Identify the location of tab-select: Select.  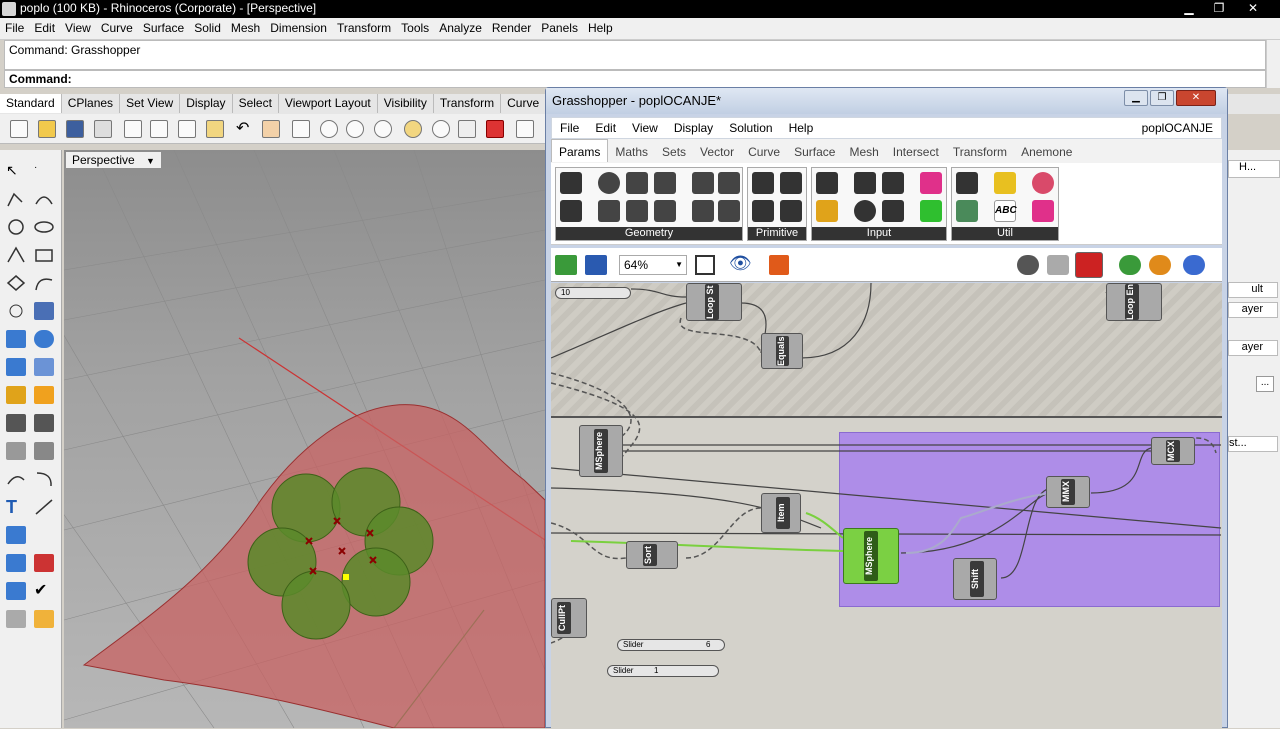
(256, 103).